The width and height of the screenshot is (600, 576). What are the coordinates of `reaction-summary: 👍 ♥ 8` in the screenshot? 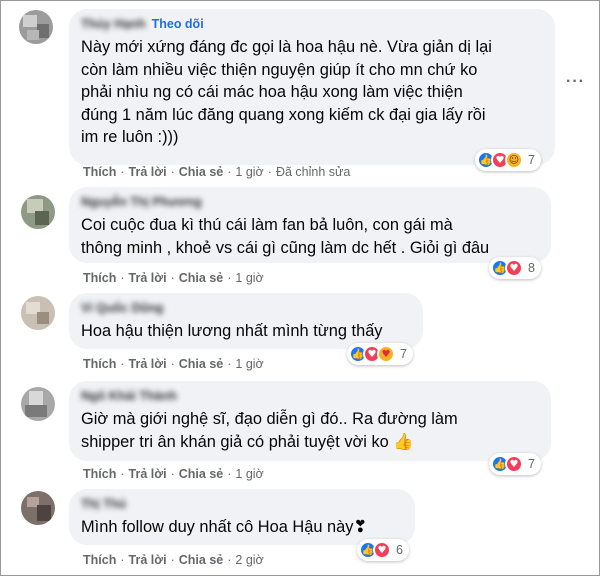 It's located at (515, 268).